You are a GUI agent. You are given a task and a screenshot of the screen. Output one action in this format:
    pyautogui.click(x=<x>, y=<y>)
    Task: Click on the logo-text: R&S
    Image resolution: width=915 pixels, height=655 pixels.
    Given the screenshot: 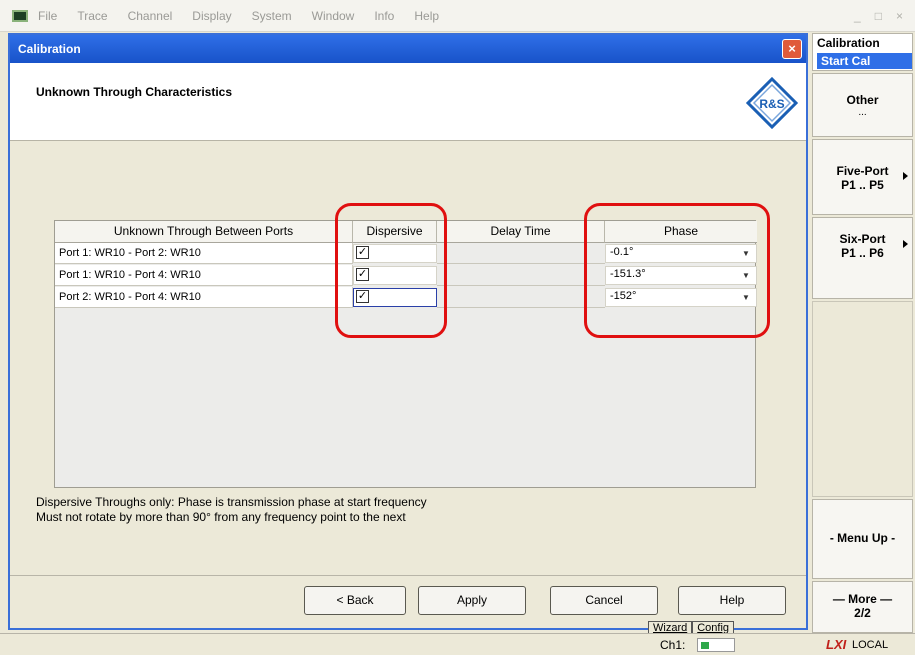 What is the action you would take?
    pyautogui.click(x=771, y=104)
    